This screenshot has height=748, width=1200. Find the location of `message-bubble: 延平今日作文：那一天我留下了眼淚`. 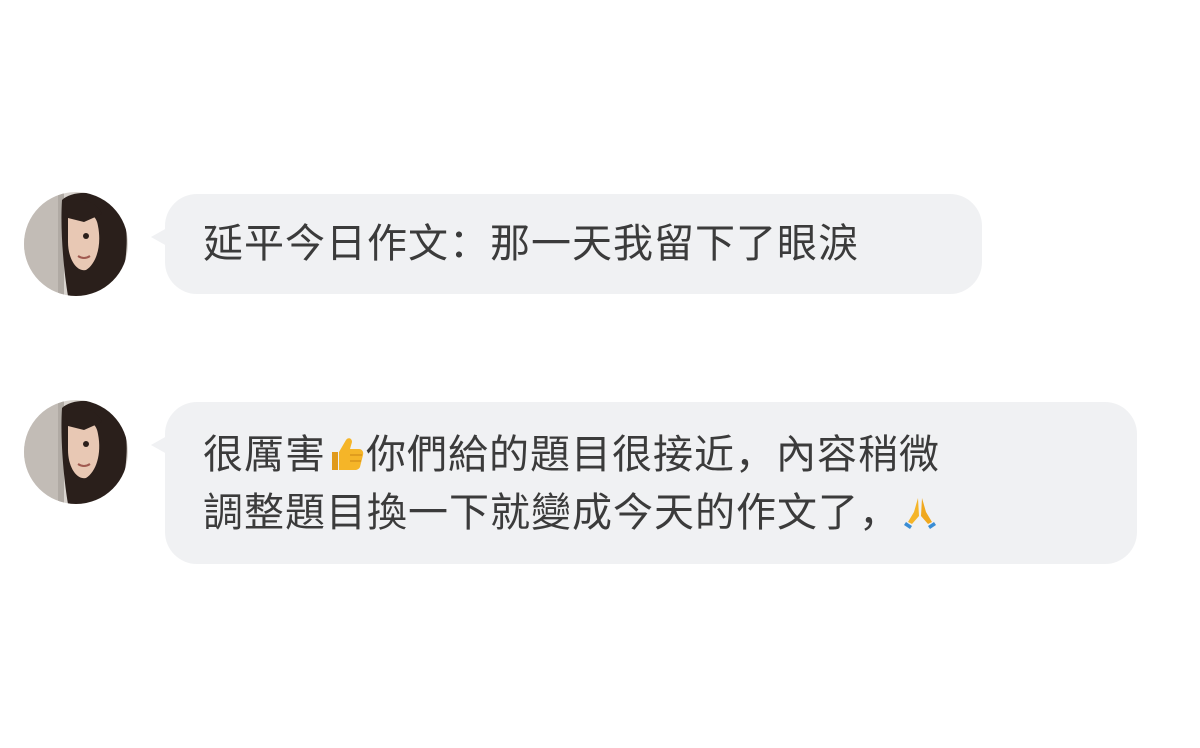

message-bubble: 延平今日作文：那一天我留下了眼淚 is located at coordinates (566, 244).